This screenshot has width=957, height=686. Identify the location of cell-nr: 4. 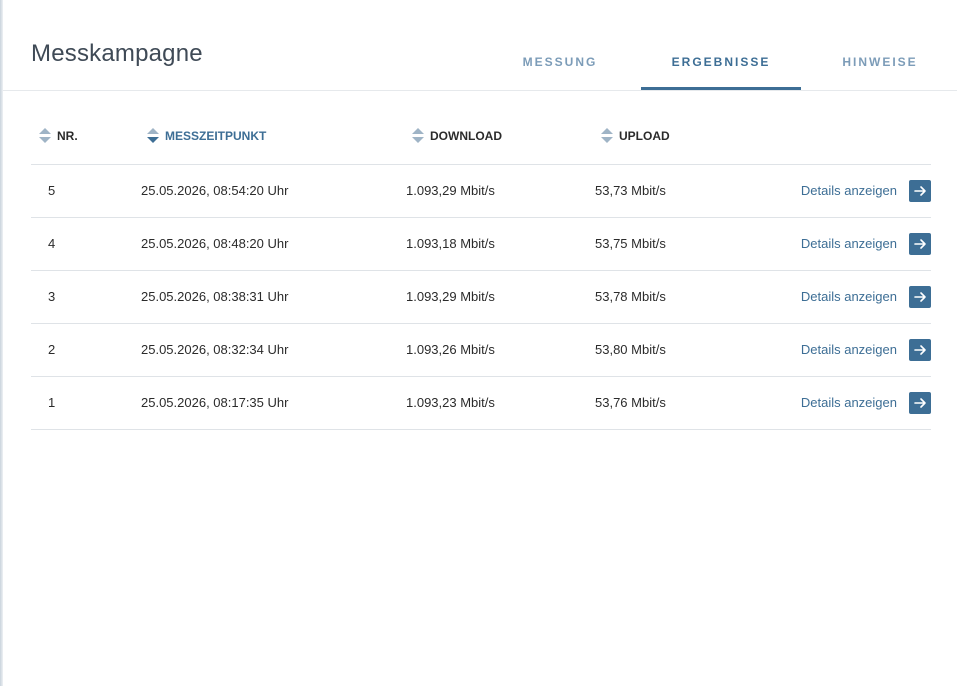
(52, 243).